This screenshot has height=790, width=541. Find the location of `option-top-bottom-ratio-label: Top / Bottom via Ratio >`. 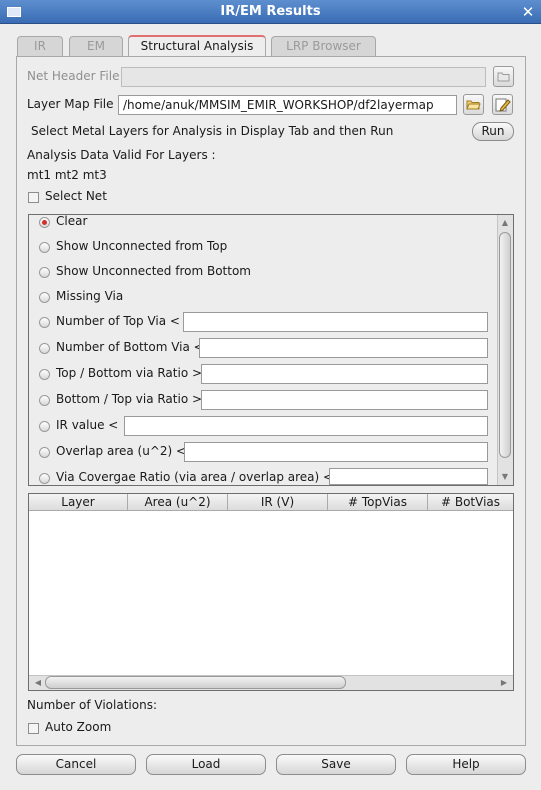

option-top-bottom-ratio-label: Top / Bottom via Ratio > is located at coordinates (129, 373).